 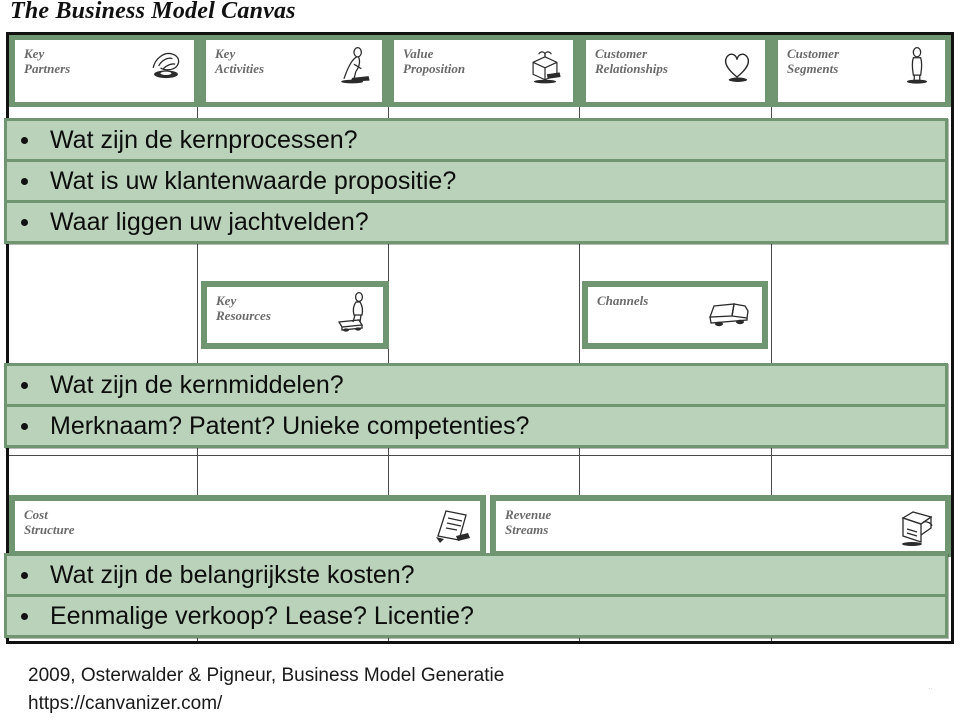 What do you see at coordinates (917, 66) in the screenshot?
I see `person-icon` at bounding box center [917, 66].